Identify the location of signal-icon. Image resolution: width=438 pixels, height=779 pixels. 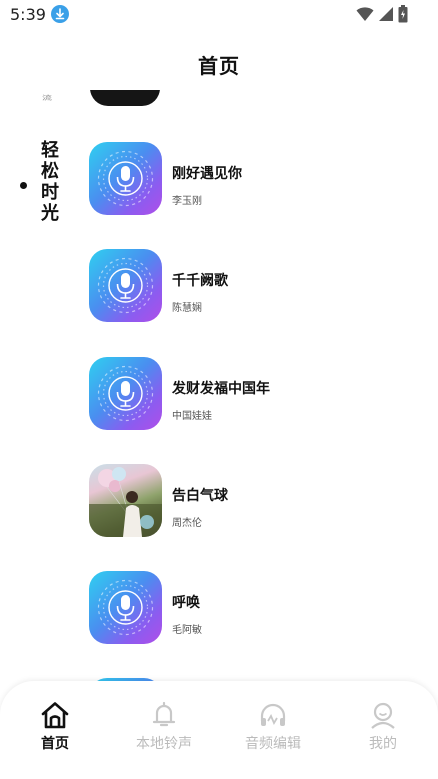
(386, 14).